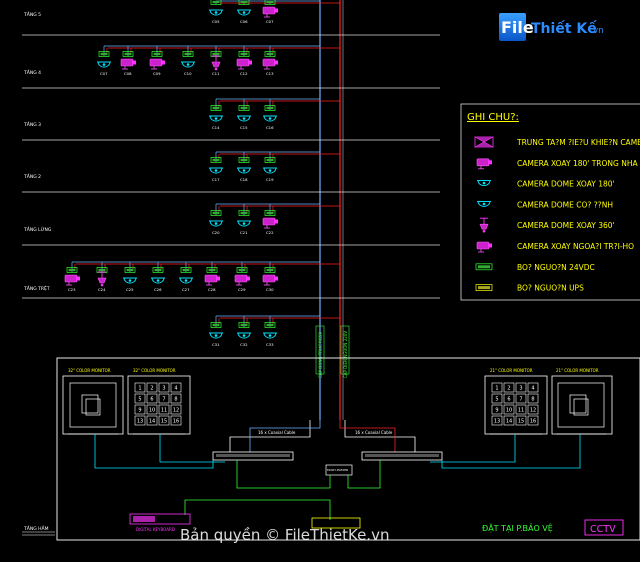 Image resolution: width=640 pixels, height=562 pixels. I want to click on riser-label-right: CAP DIEN NGUON 220V, so click(345, 354).